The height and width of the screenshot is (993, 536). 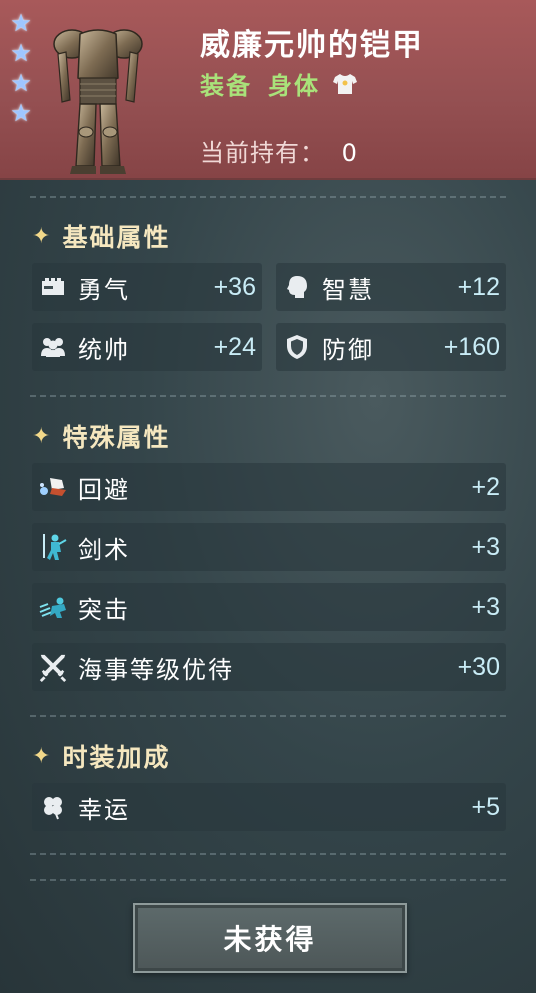 I want to click on stat-row: 智慧 +12, so click(x=391, y=287).